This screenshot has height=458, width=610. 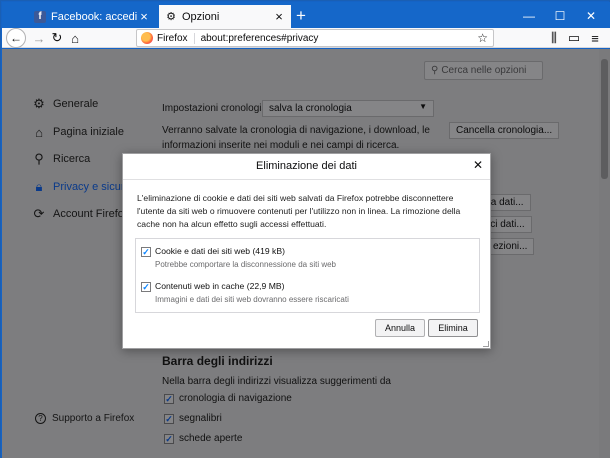 I want to click on sidebar-item-home: ⌂ Pagina iniziale, so click(x=78, y=132).